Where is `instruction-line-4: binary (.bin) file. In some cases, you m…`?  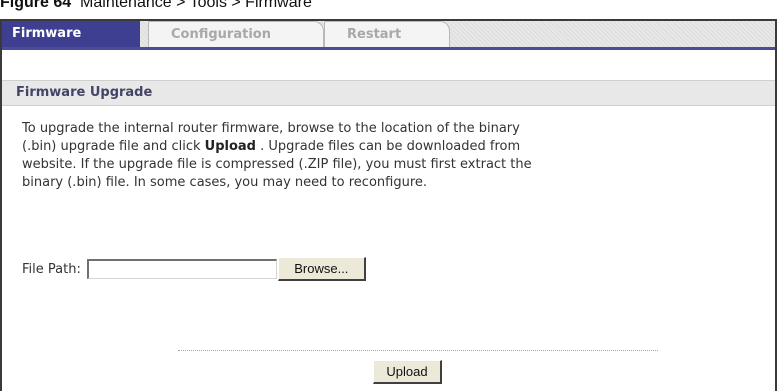
instruction-line-4: binary (.bin) file. In some cases, you m… is located at coordinates (225, 182).